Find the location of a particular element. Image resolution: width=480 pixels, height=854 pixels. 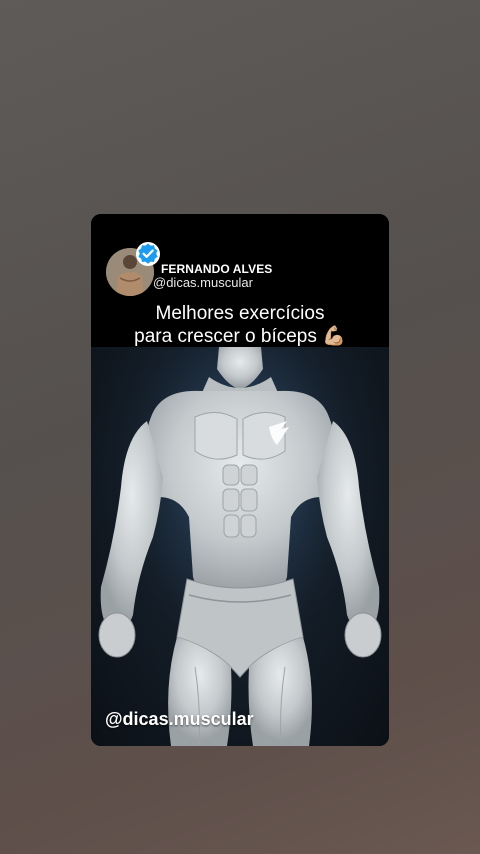

author-name: FERNANDO ALVES is located at coordinates (216, 269).